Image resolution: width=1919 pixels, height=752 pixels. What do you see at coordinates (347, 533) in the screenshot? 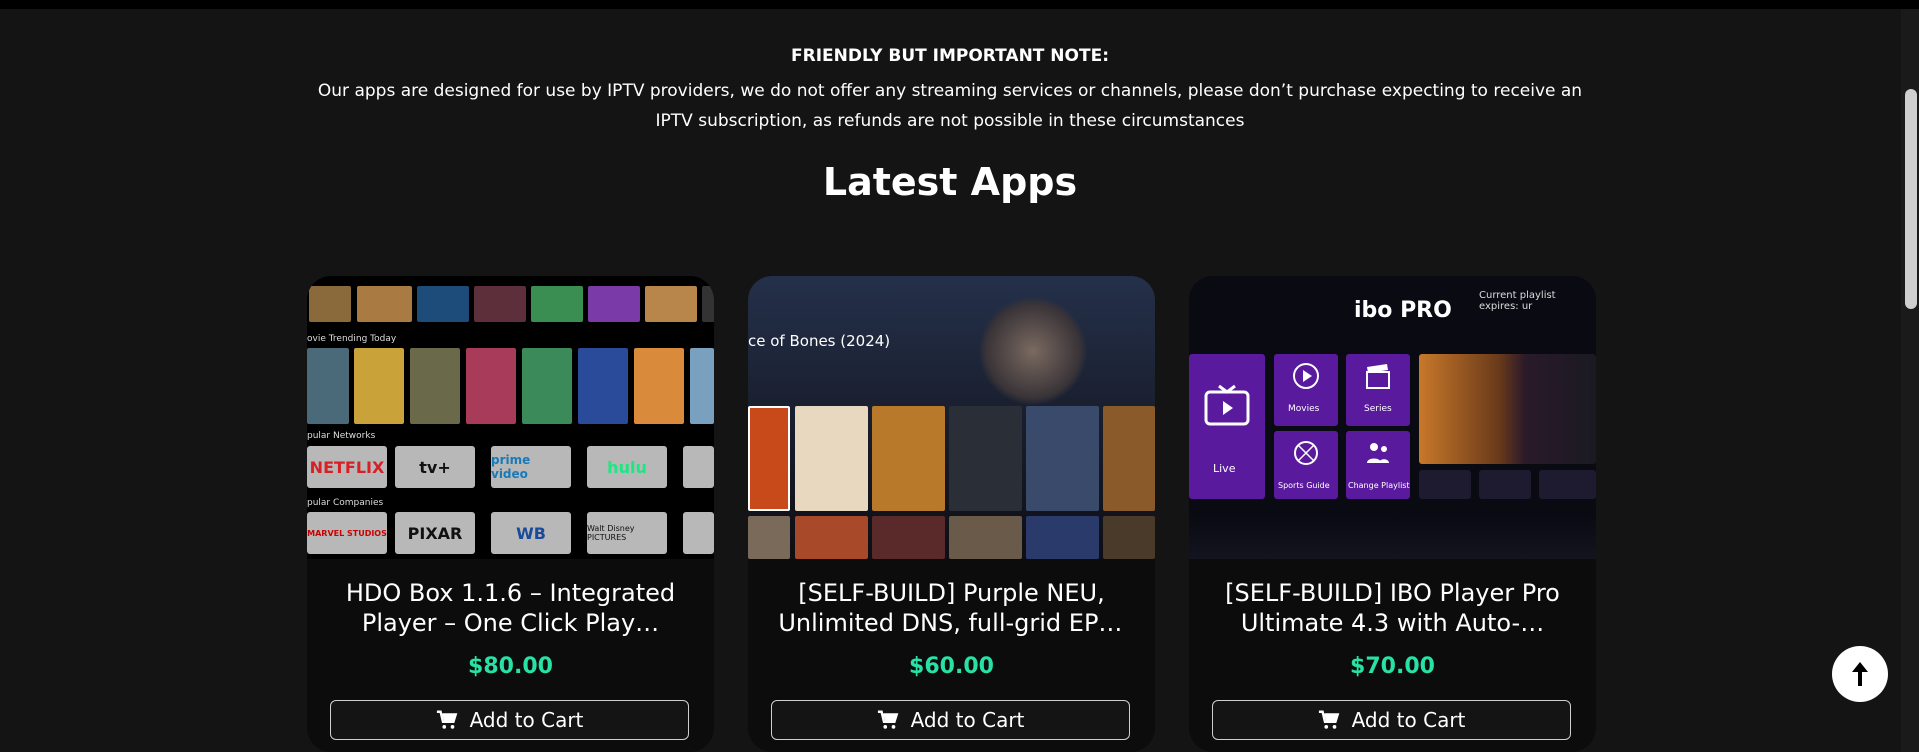
I see `marvel-tile: MARVEL STUDIOS` at bounding box center [347, 533].